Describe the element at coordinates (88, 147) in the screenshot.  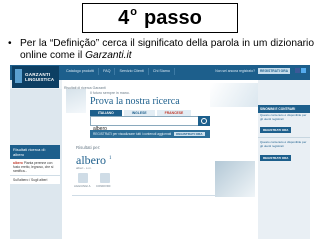
I see `results-label: Risultati per:` at that location.